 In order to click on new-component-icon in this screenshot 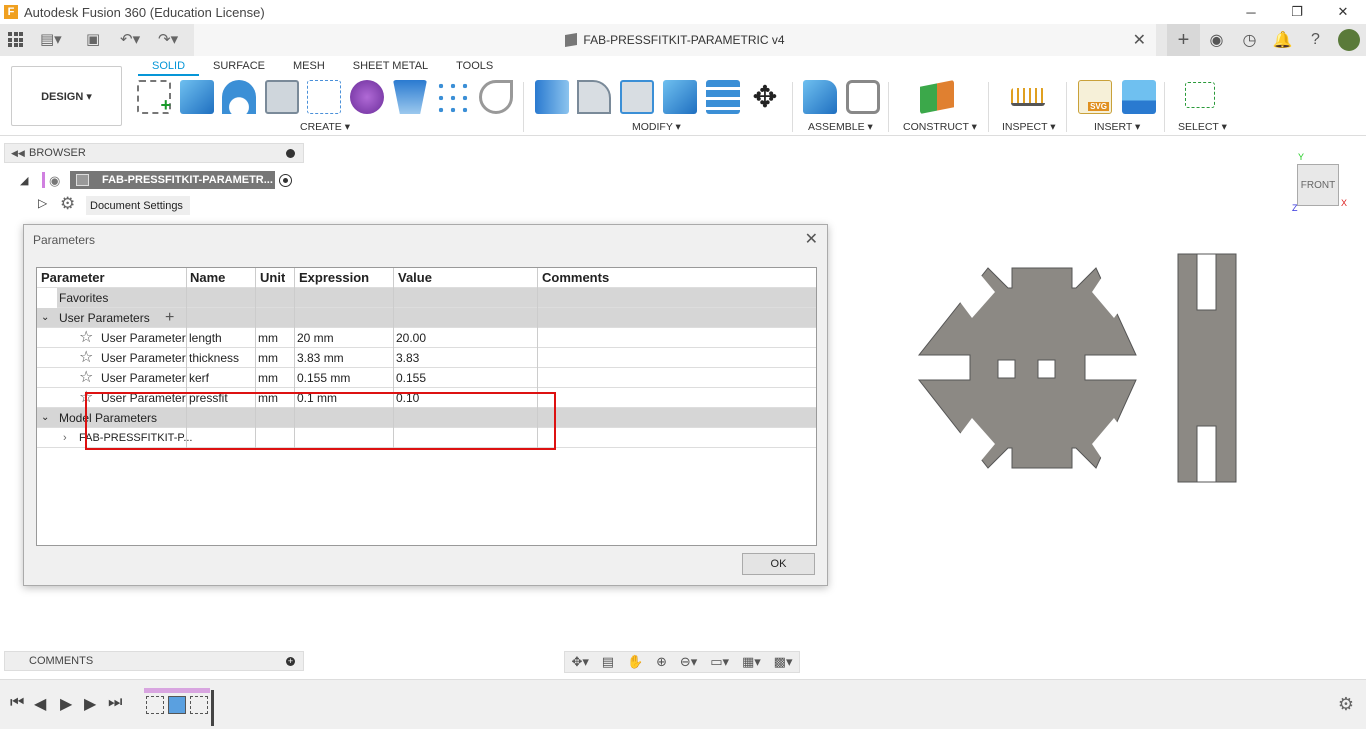, I will do `click(820, 97)`.